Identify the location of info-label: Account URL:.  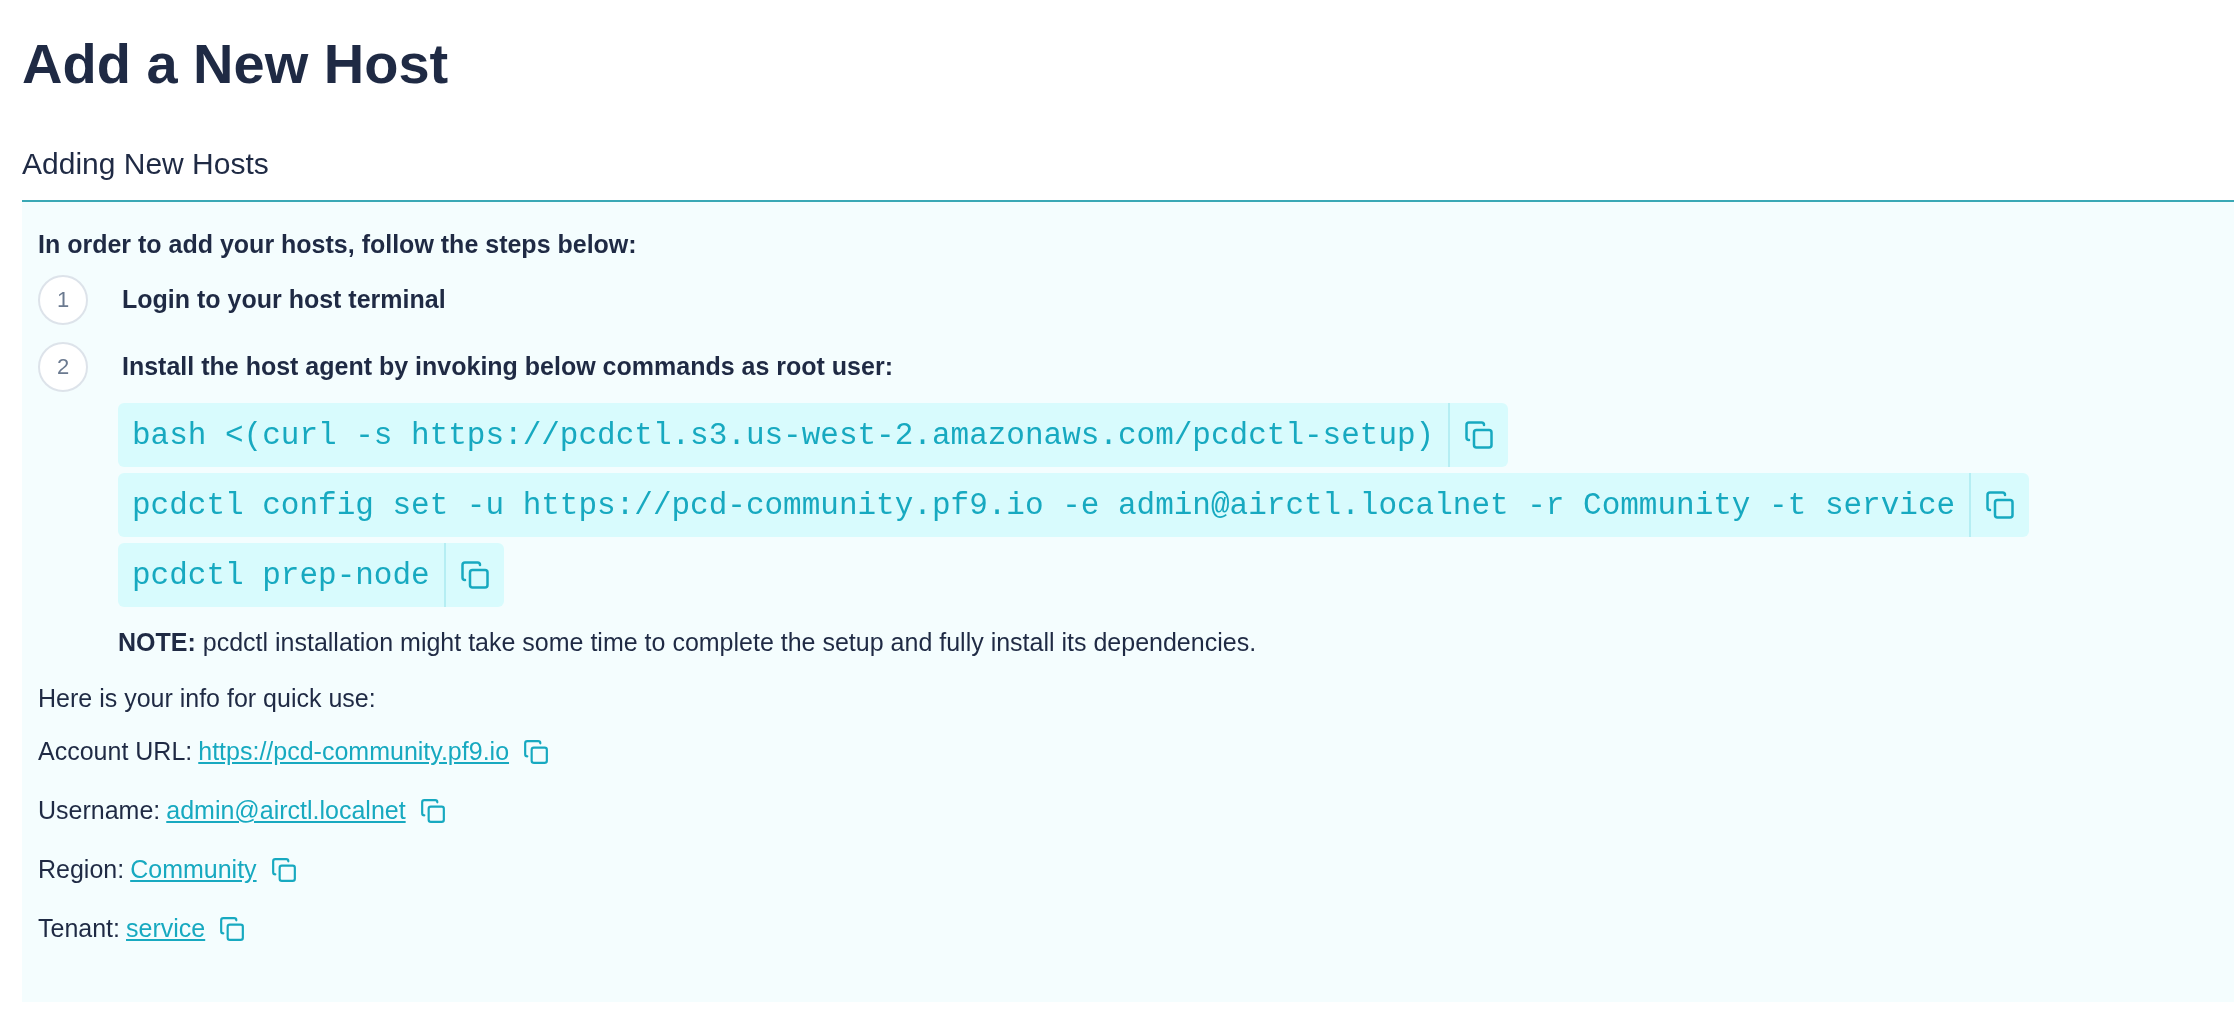
(115, 751).